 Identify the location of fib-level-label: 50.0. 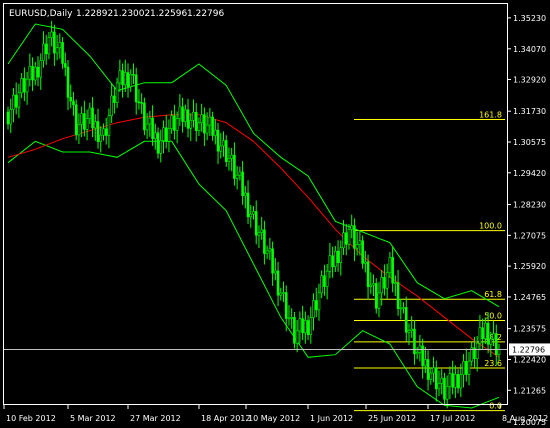
(493, 316).